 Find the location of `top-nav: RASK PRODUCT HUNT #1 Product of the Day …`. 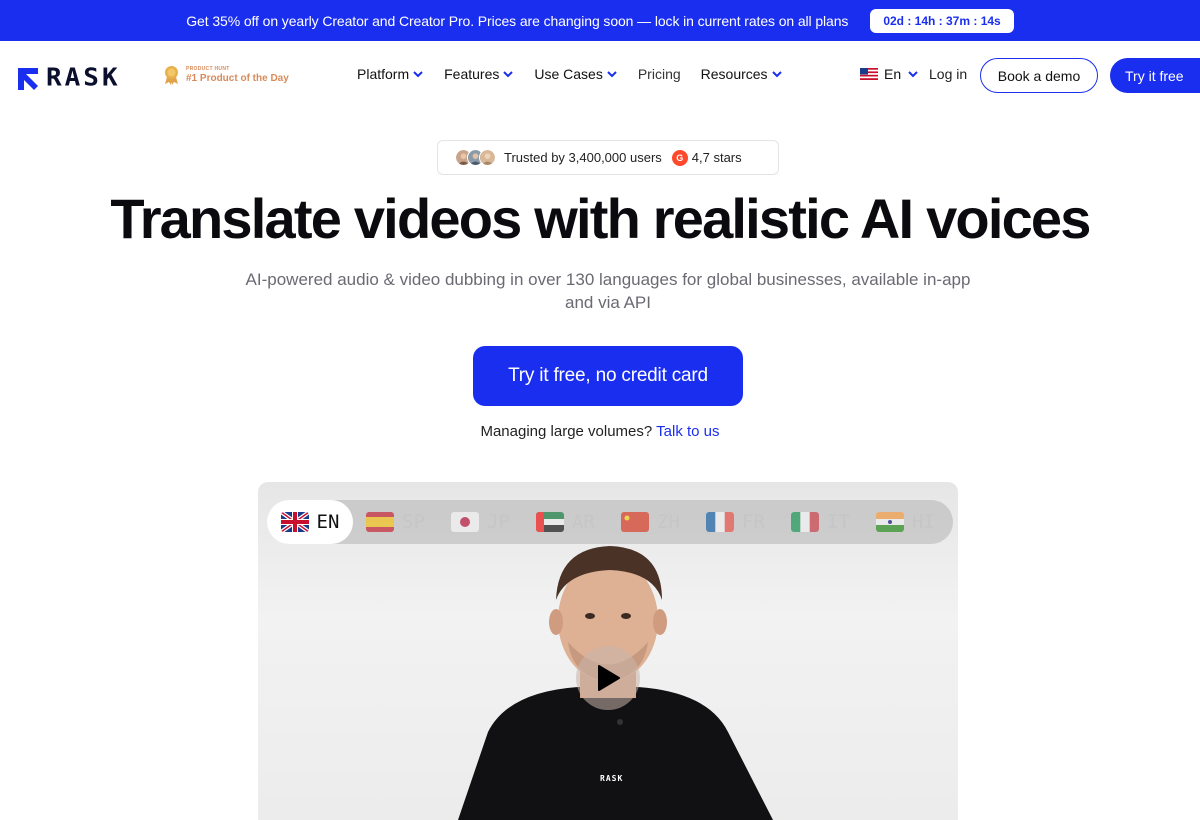

top-nav: RASK PRODUCT HUNT #1 Product of the Day … is located at coordinates (600, 75).